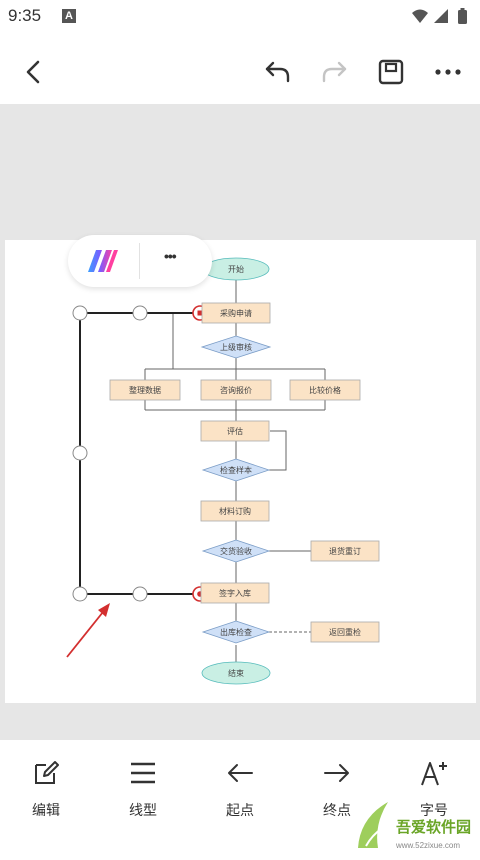 Image resolution: width=480 pixels, height=860 pixels. I want to click on node-start-label: 开始, so click(236, 269).